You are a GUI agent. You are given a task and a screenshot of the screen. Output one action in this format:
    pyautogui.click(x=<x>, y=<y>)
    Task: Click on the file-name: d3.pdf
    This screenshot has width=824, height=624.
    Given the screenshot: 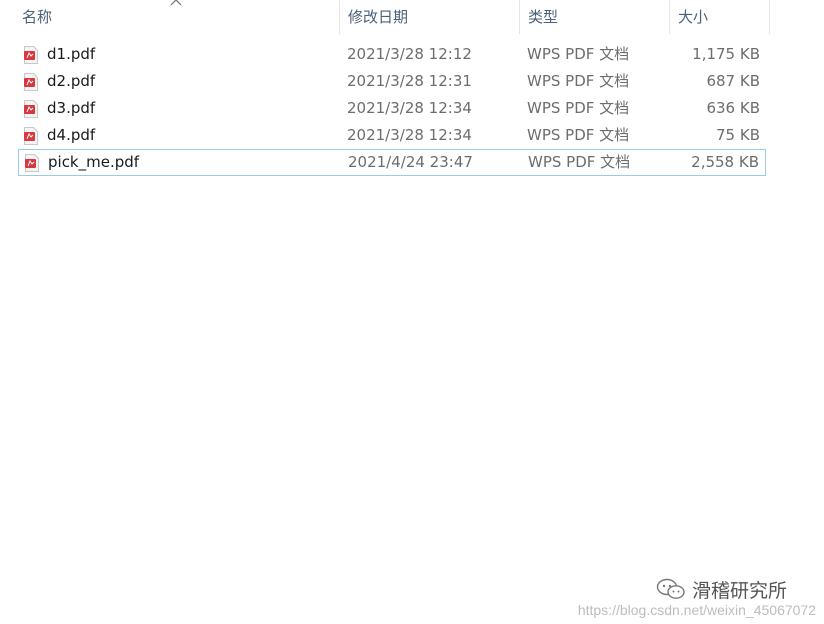 What is the action you would take?
    pyautogui.click(x=71, y=108)
    